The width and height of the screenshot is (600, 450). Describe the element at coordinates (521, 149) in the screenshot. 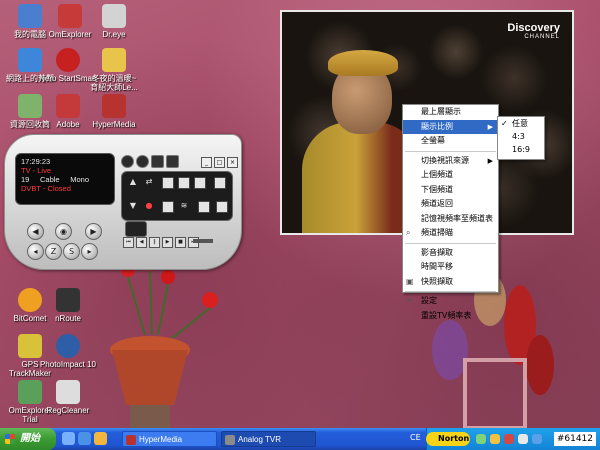

I see `aspect-option: 16:9` at that location.